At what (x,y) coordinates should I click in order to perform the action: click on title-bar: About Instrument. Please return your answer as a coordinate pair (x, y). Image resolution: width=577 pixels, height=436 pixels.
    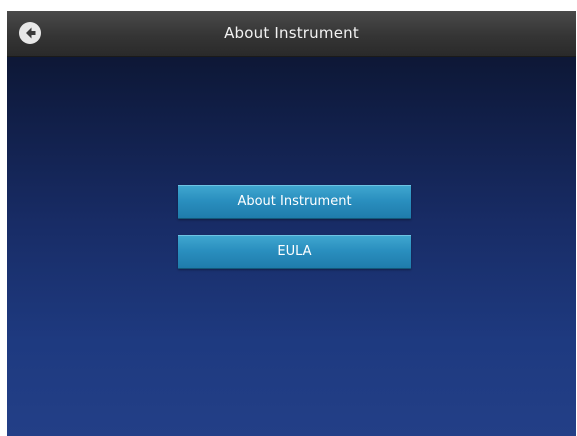
    Looking at the image, I should click on (291, 34).